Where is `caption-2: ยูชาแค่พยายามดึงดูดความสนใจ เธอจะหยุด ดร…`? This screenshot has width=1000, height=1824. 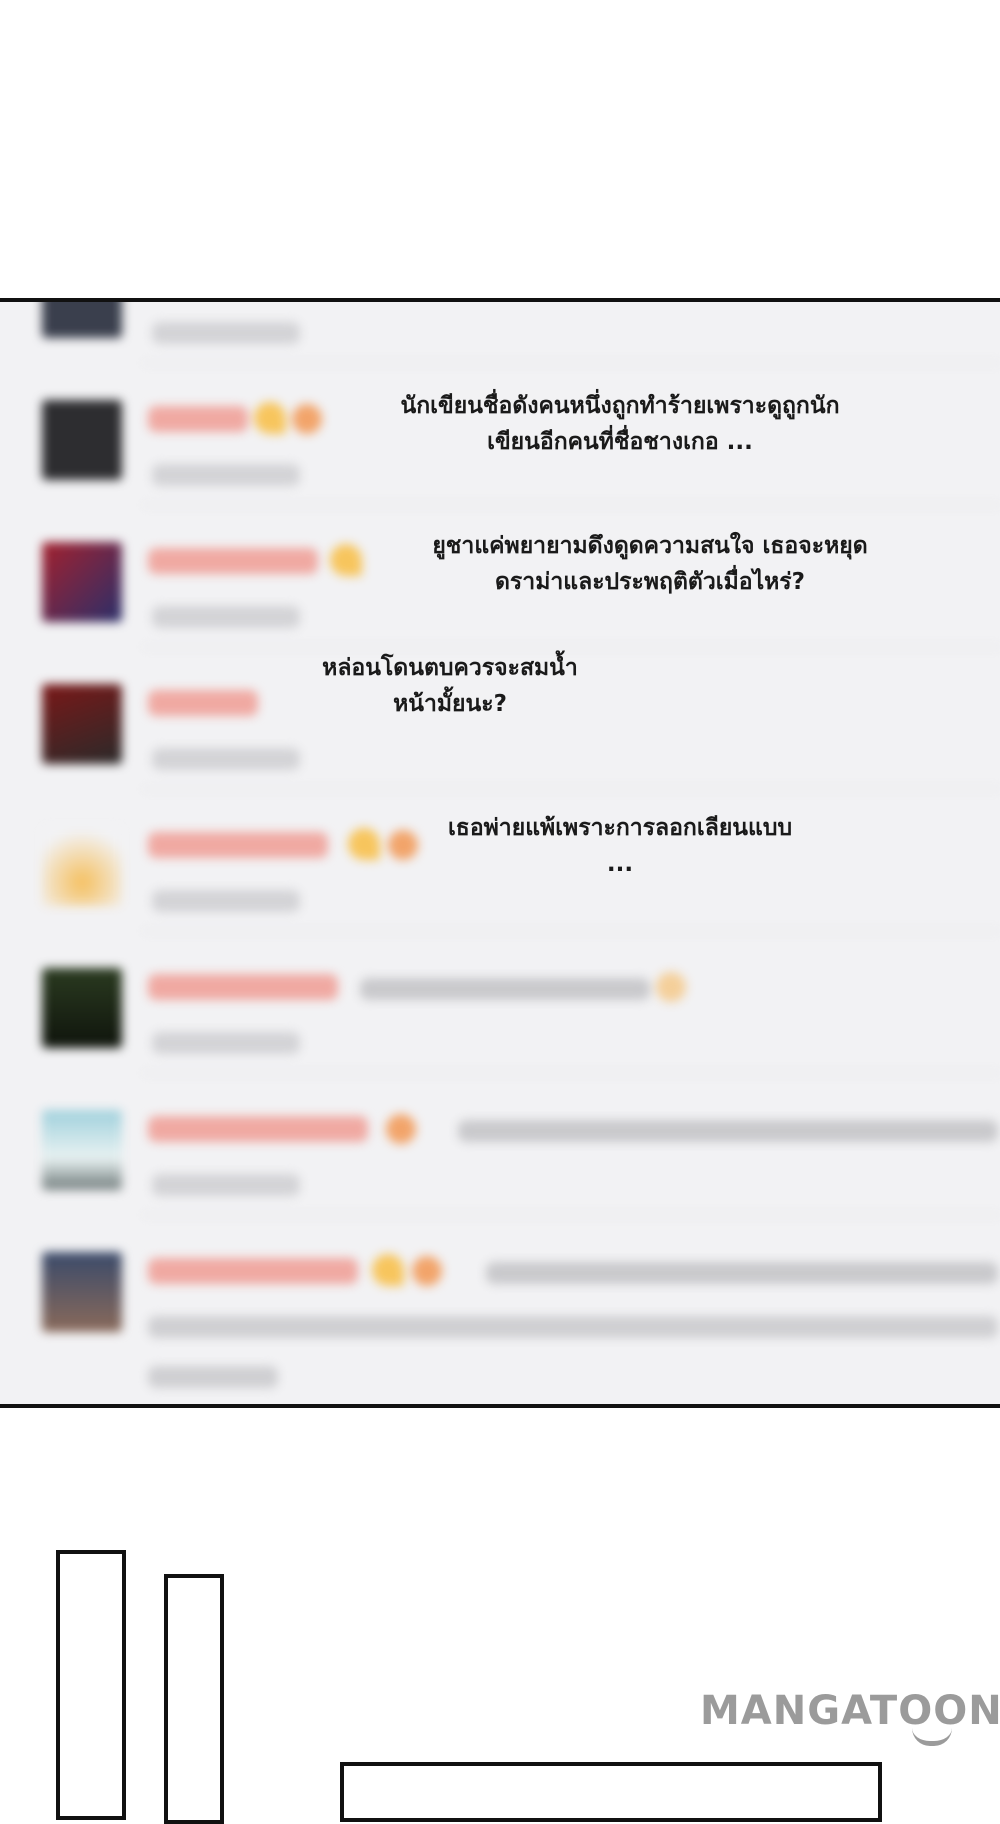
caption-2: ยูชาแค่พยายามดึงดูดความสนใจ เธอจะหยุด ดร… is located at coordinates (650, 564).